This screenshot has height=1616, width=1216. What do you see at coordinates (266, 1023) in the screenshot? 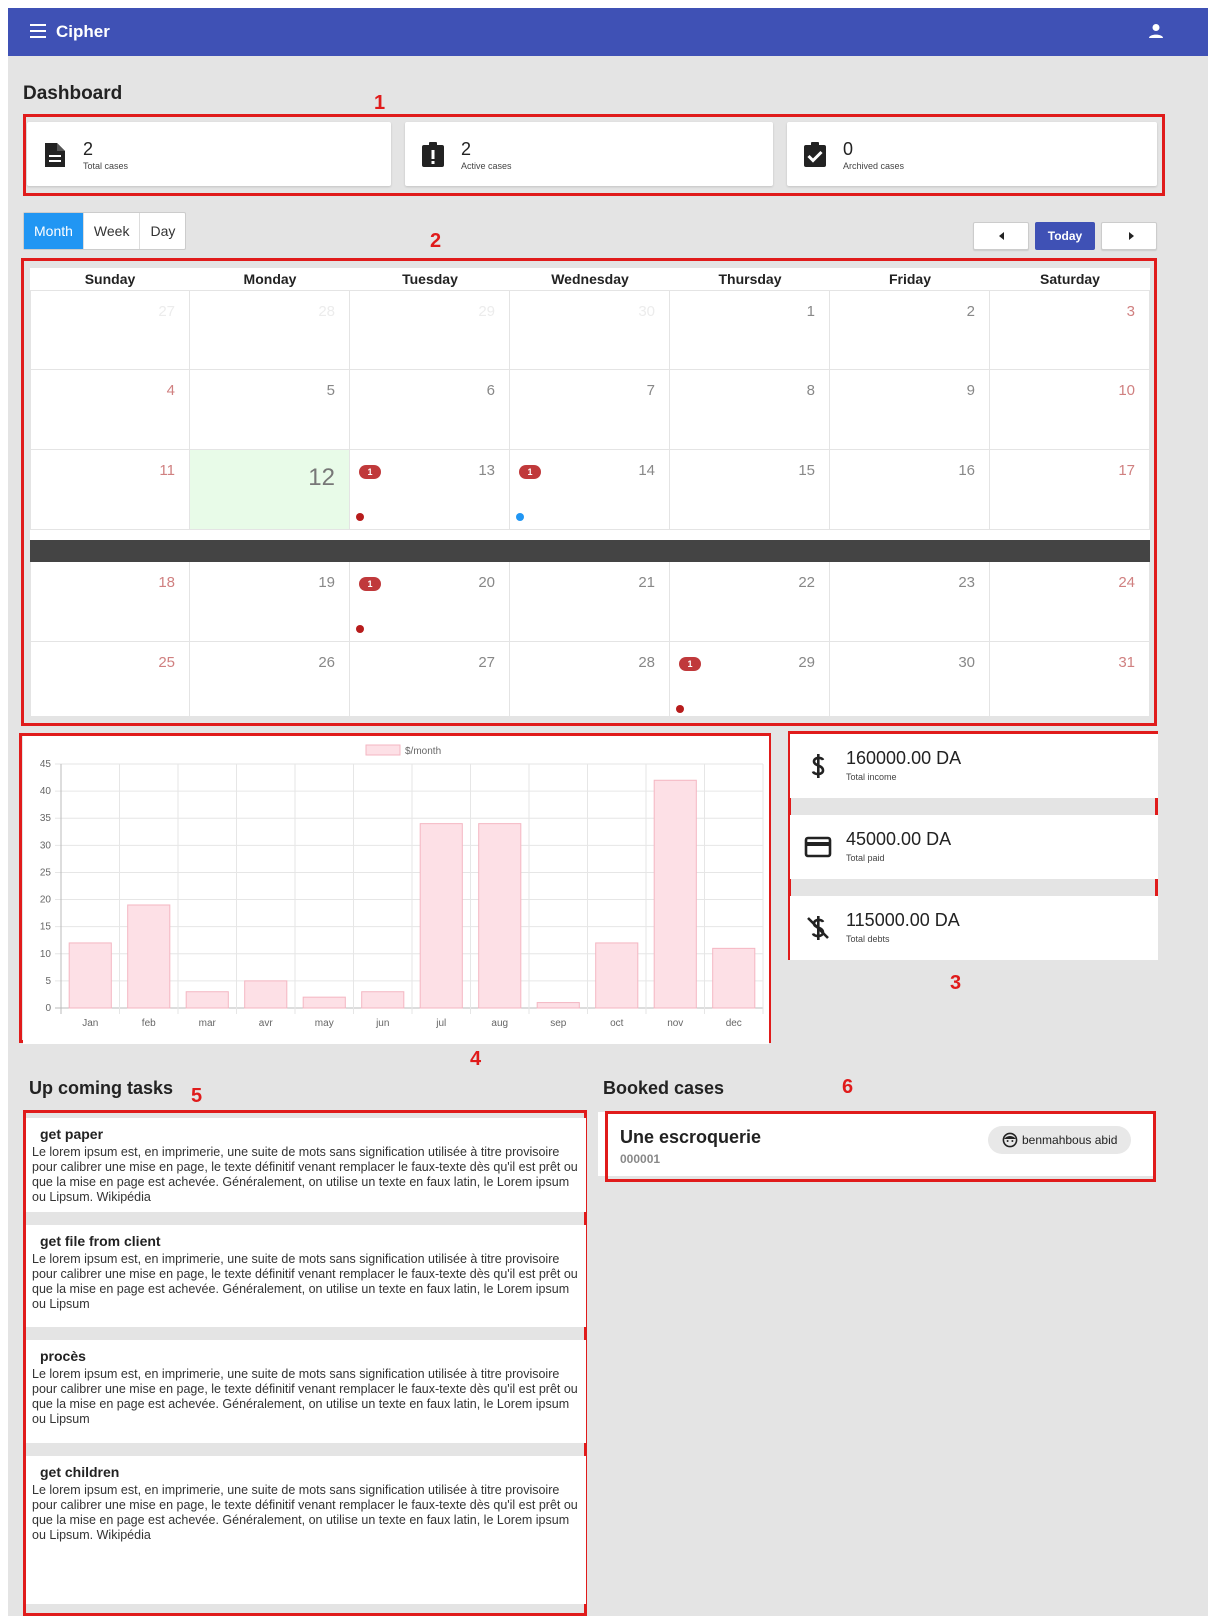
I see `x-tick-label: avr` at bounding box center [266, 1023].